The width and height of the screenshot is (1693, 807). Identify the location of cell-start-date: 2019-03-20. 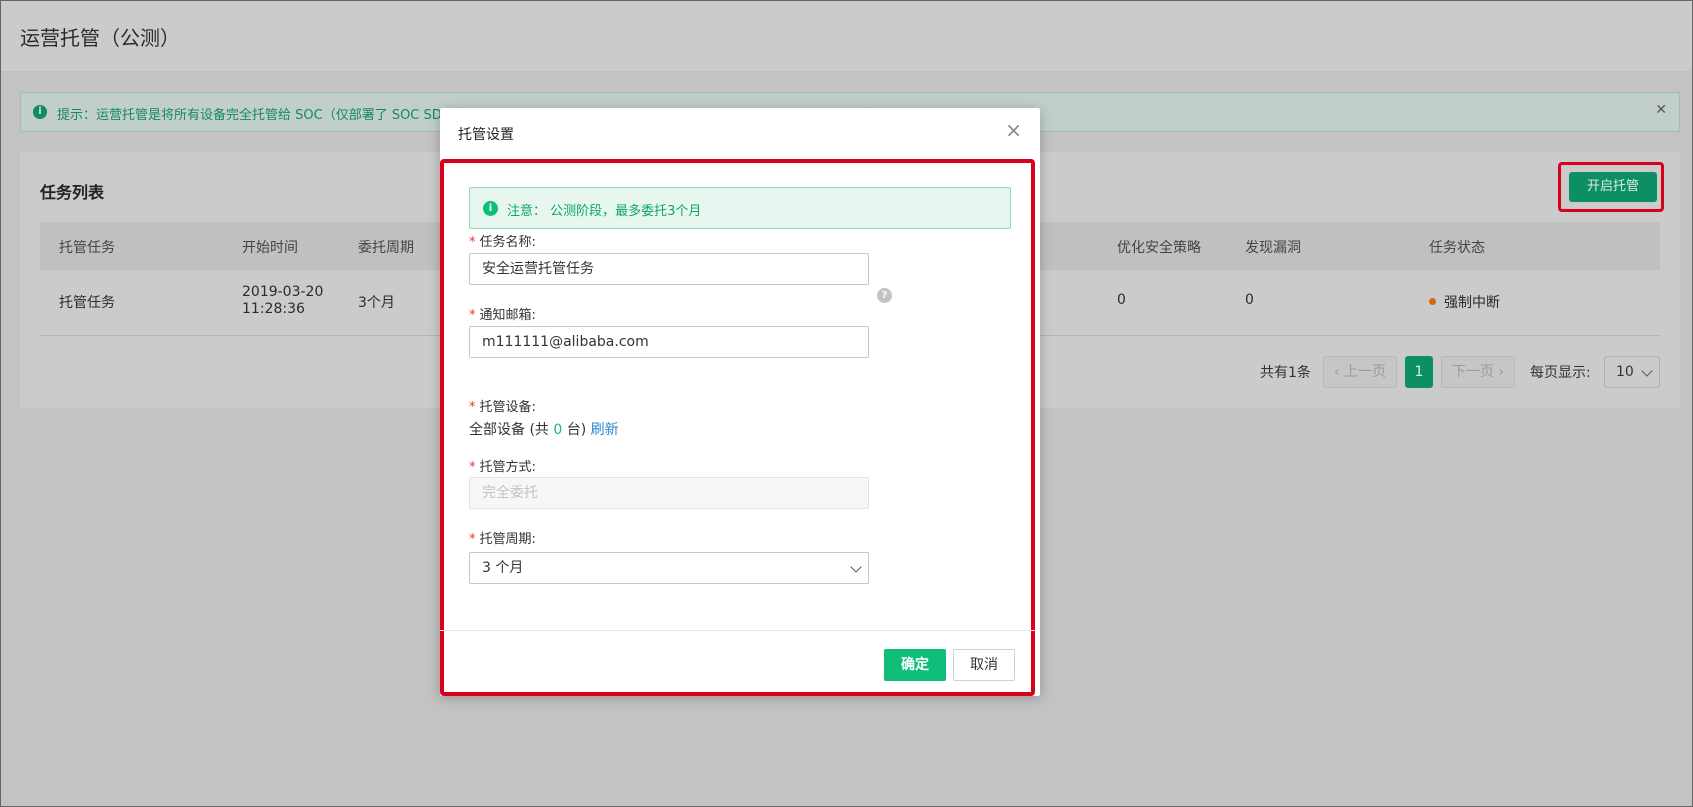
(283, 292).